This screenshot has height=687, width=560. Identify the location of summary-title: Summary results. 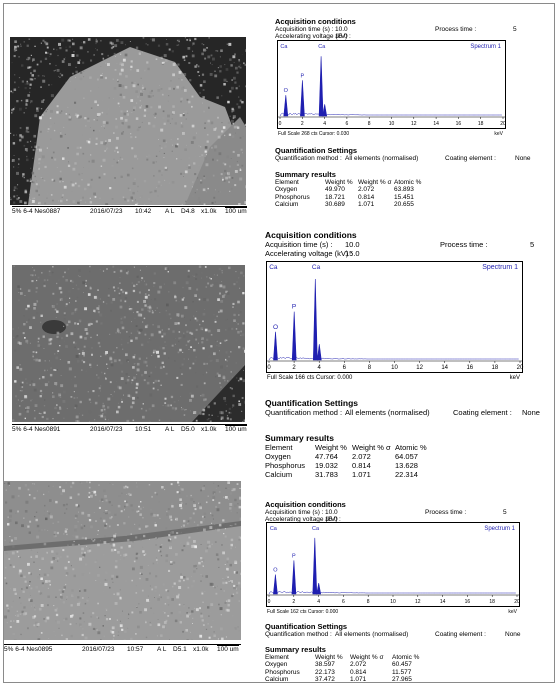
(299, 438).